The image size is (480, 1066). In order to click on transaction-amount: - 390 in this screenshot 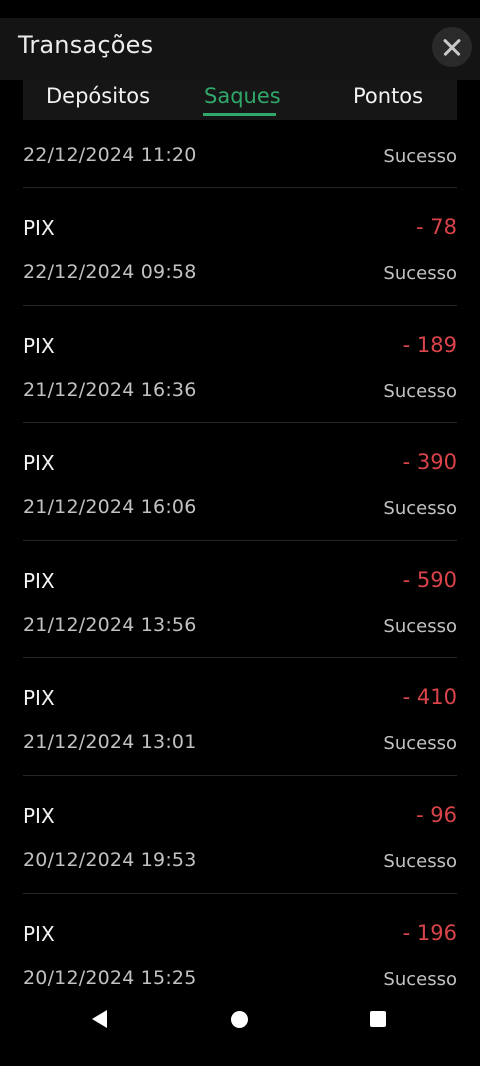, I will do `click(429, 462)`.